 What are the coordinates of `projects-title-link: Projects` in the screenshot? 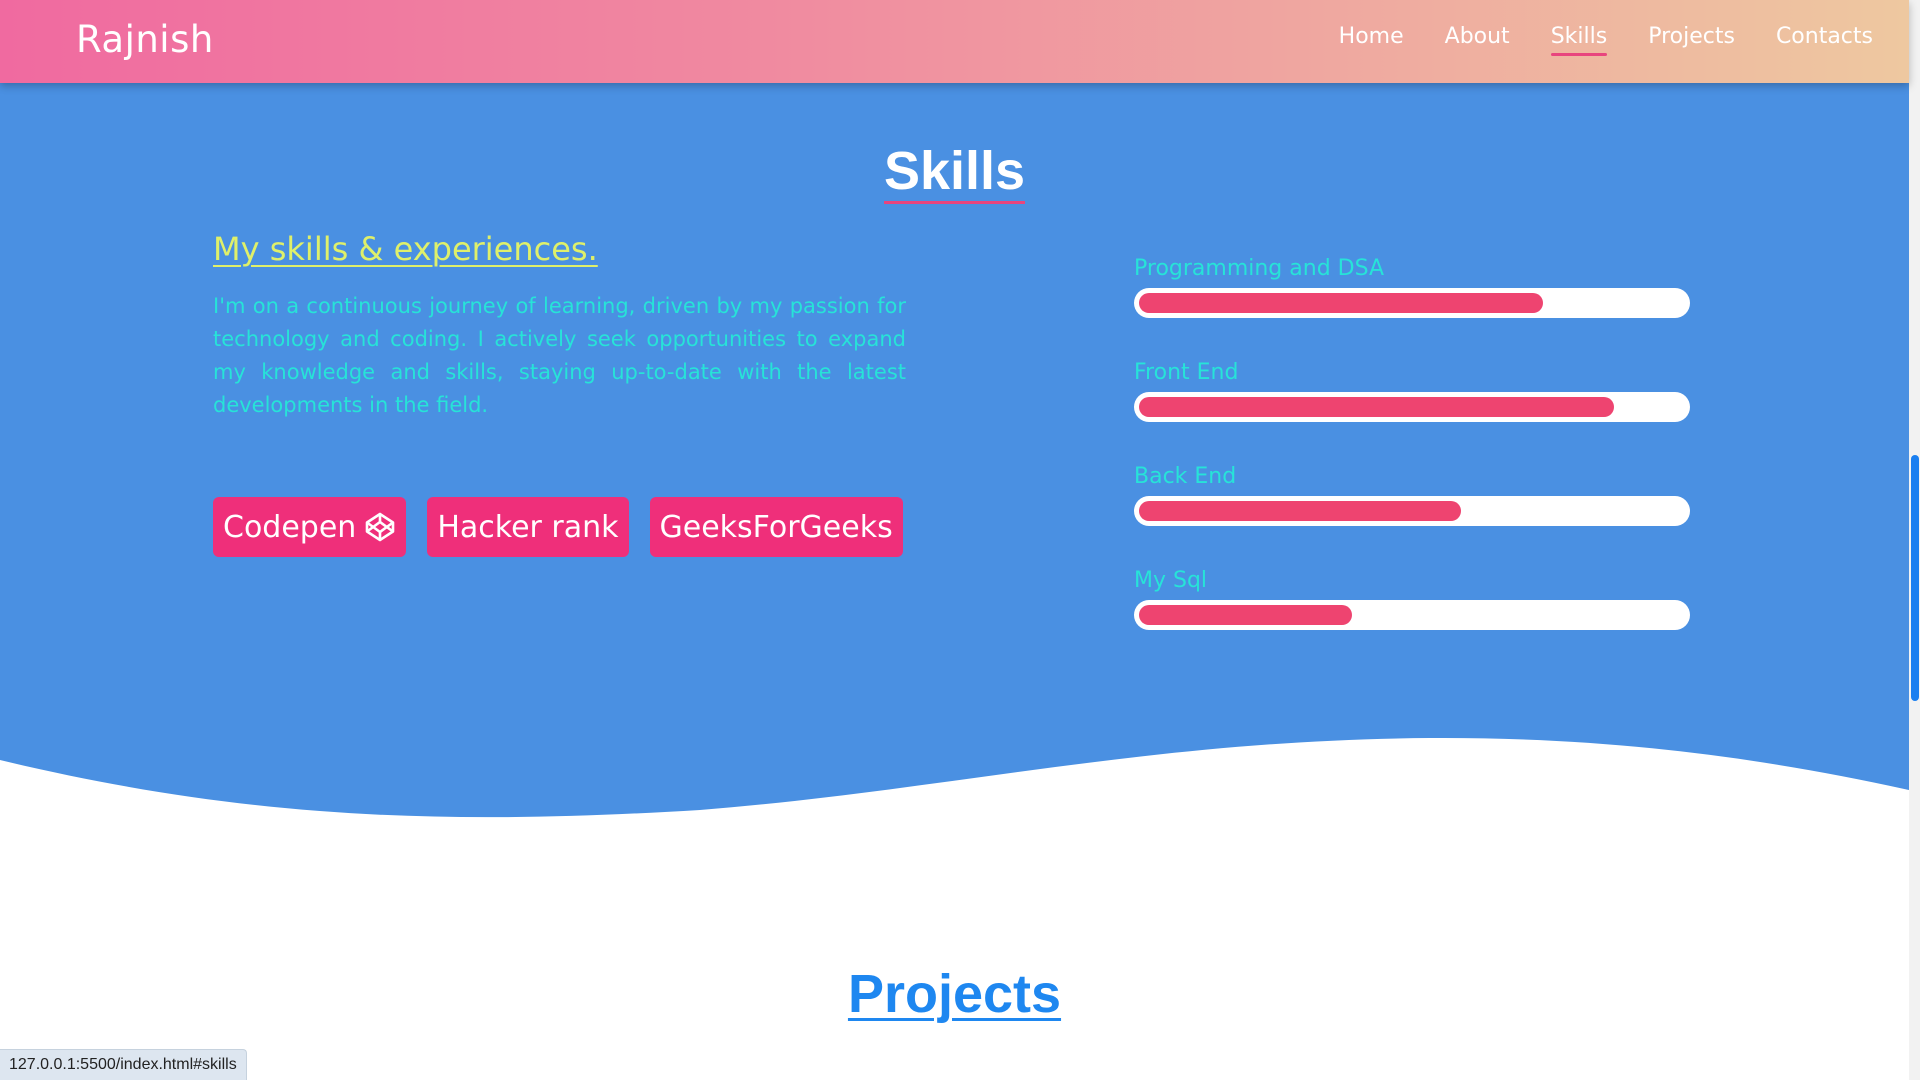 It's located at (954, 994).